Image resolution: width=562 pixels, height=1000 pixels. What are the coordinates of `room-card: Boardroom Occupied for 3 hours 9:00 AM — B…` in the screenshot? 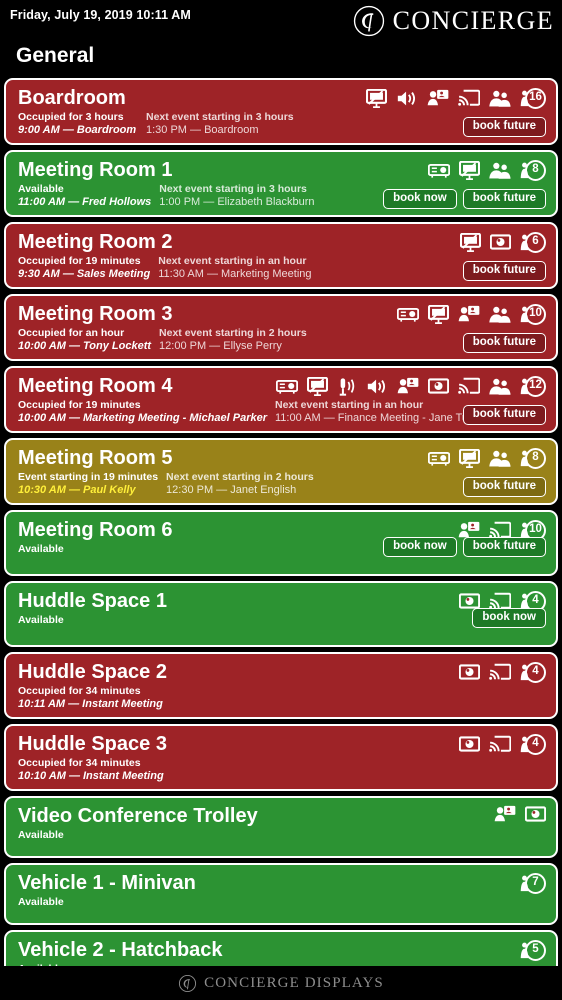 It's located at (281, 111).